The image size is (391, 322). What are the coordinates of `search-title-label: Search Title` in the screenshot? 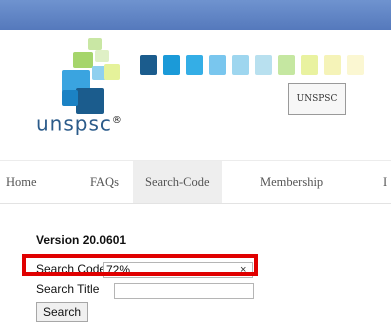 It's located at (68, 289).